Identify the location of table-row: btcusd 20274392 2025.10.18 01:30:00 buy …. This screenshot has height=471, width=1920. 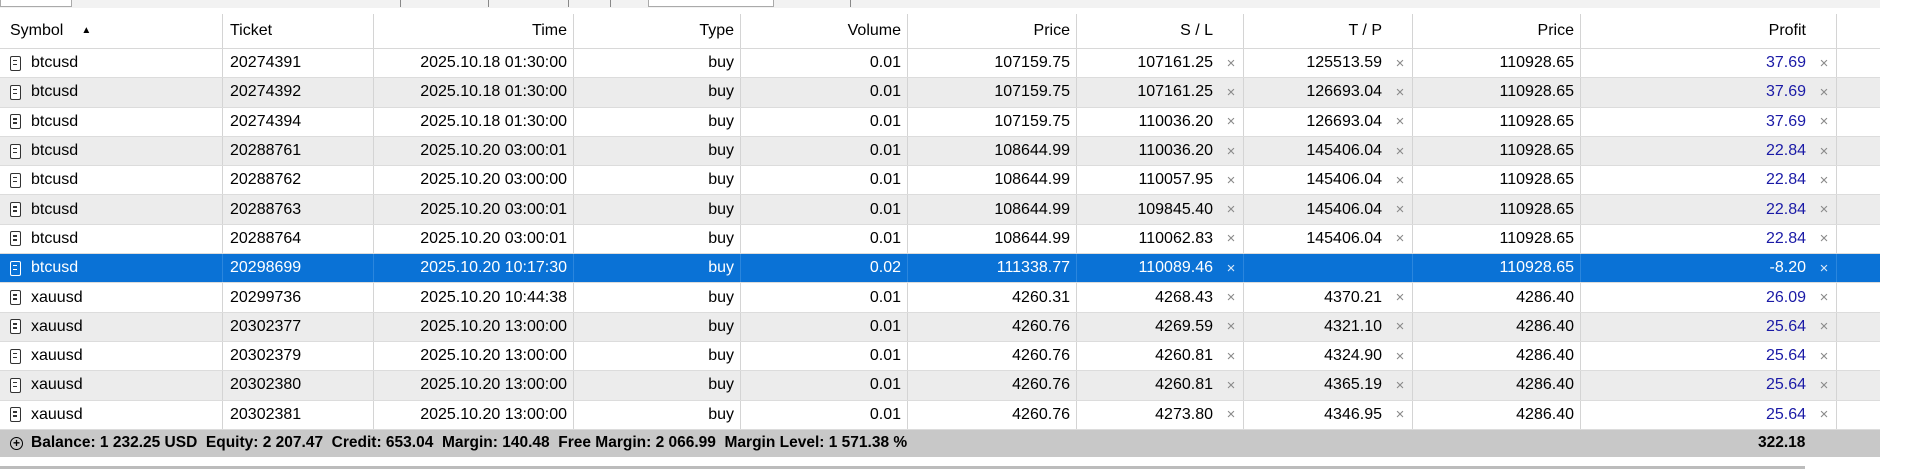
(960, 93).